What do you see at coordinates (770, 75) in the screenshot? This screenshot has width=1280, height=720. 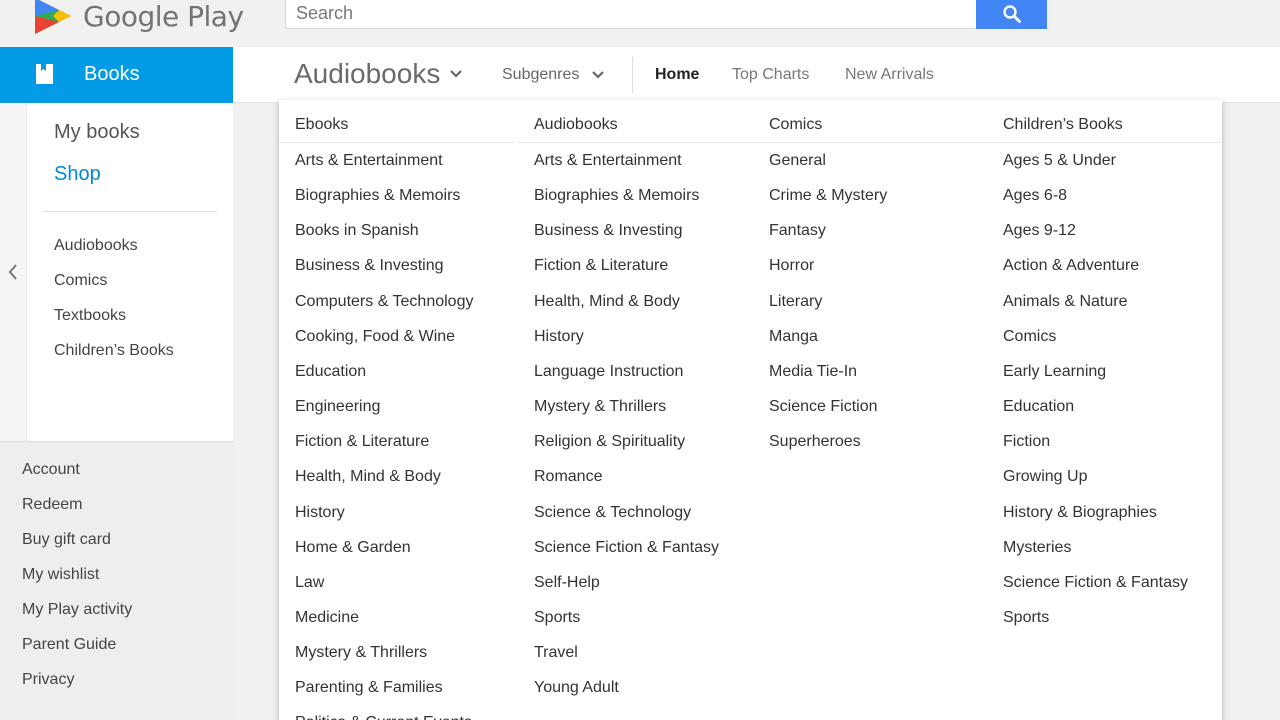 I see `tab-top-charts: Top Charts` at bounding box center [770, 75].